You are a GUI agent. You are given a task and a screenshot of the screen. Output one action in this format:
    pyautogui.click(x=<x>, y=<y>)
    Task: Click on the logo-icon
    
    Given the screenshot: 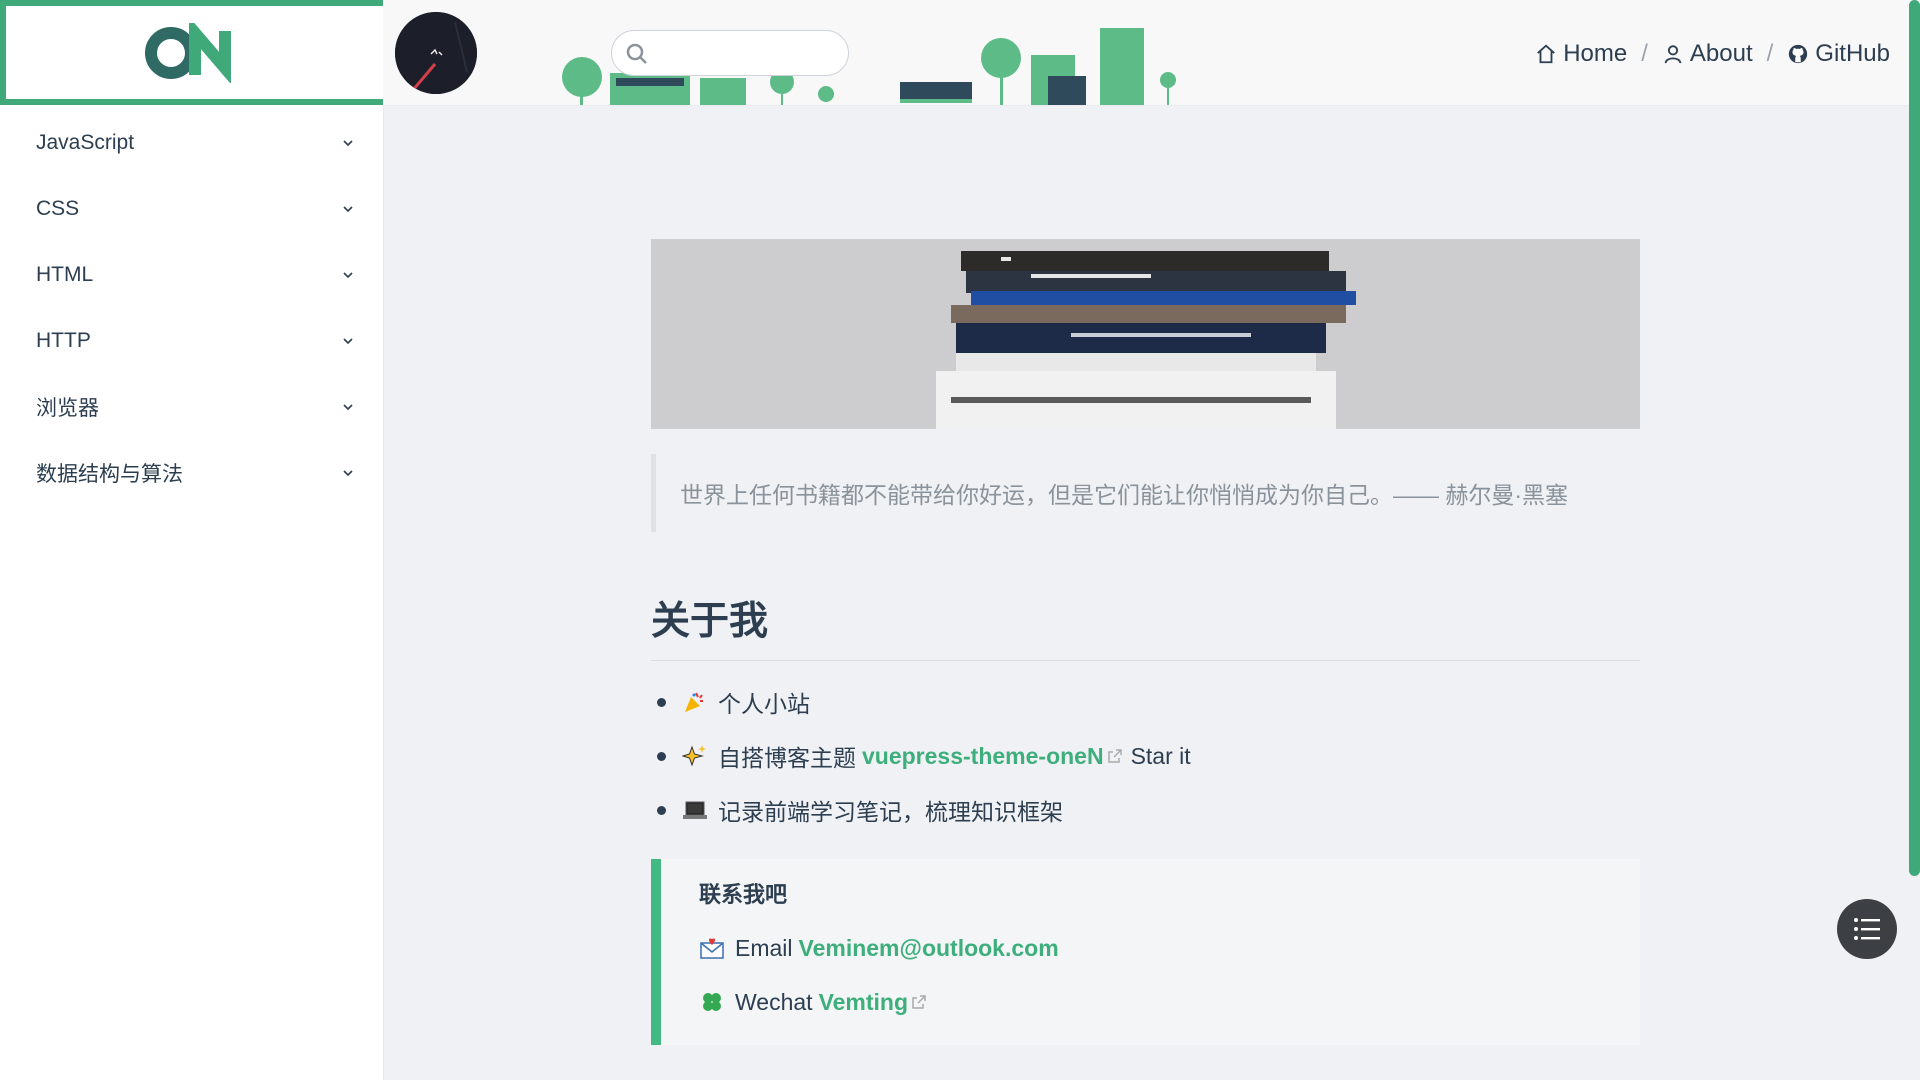 What is the action you would take?
    pyautogui.click(x=187, y=52)
    